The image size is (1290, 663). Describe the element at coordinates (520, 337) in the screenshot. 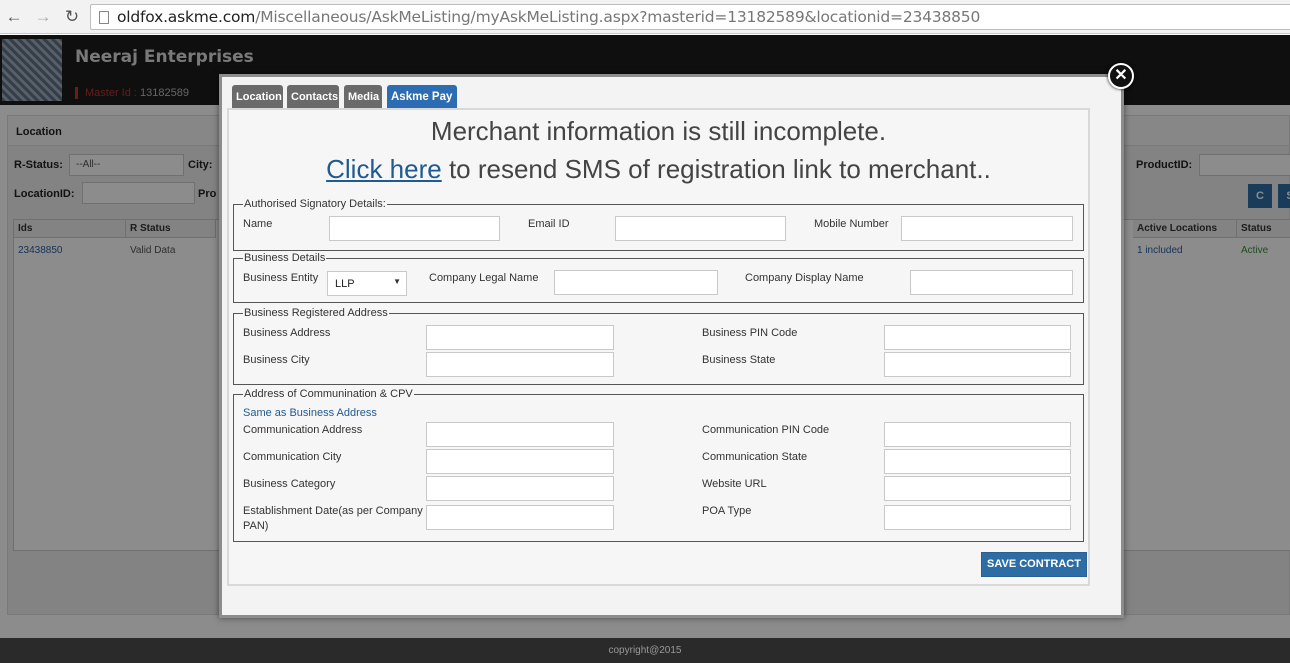

I see `business-address-input` at that location.